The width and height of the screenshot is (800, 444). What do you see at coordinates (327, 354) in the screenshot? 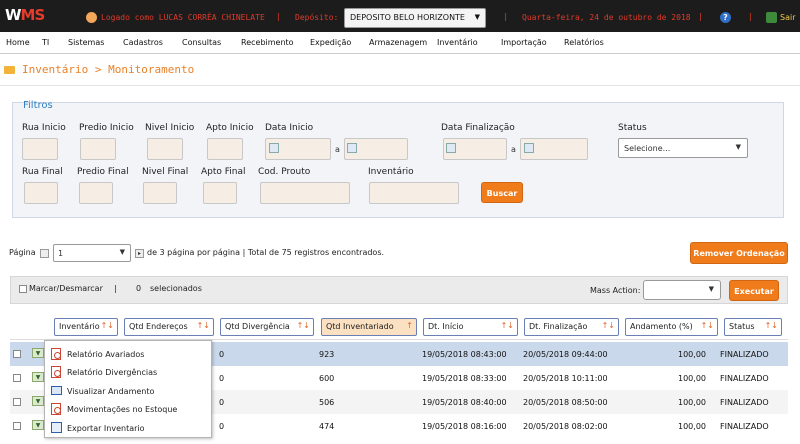
I see `cell-qtd-inventariado: 923` at bounding box center [327, 354].